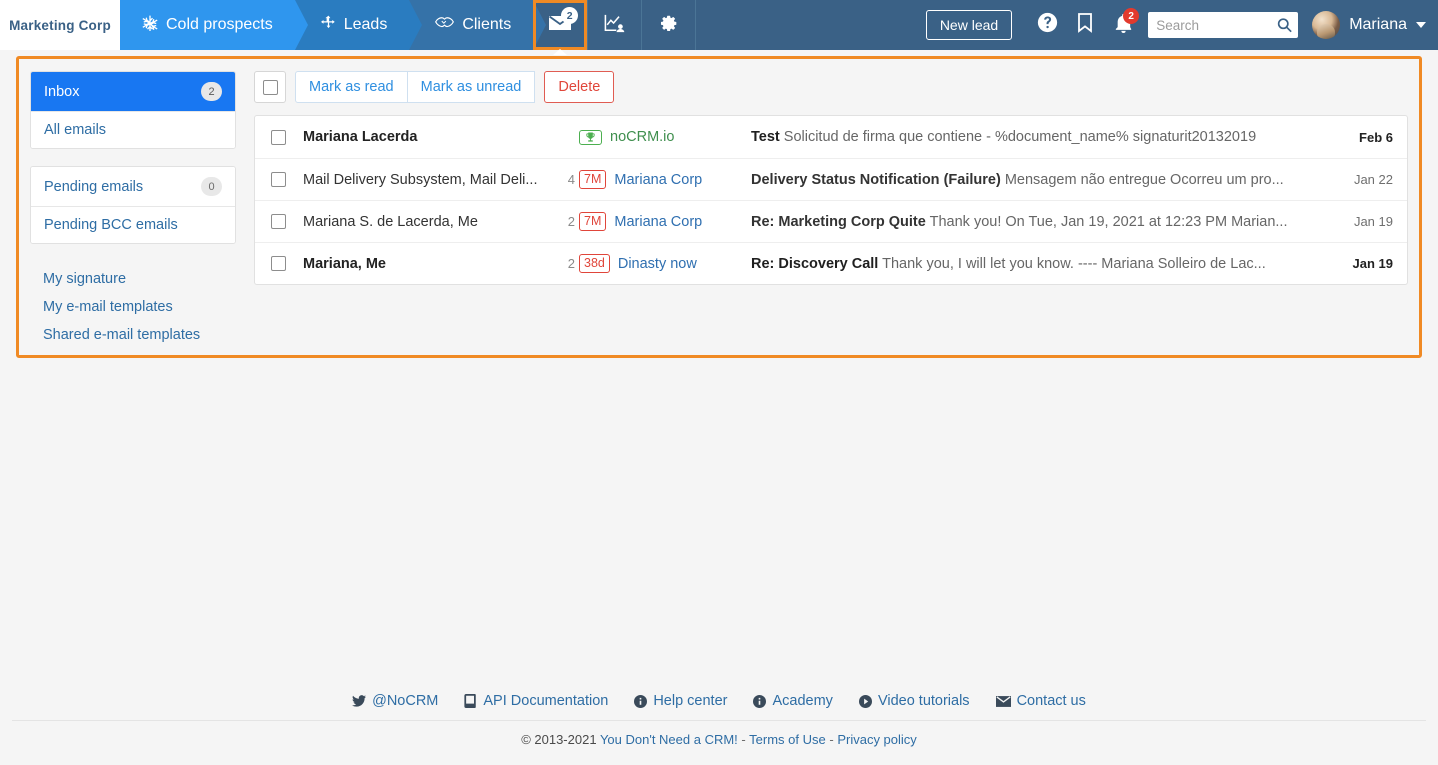 Image resolution: width=1438 pixels, height=765 pixels. Describe the element at coordinates (270, 87) in the screenshot. I see `select-all-checkbox` at that location.